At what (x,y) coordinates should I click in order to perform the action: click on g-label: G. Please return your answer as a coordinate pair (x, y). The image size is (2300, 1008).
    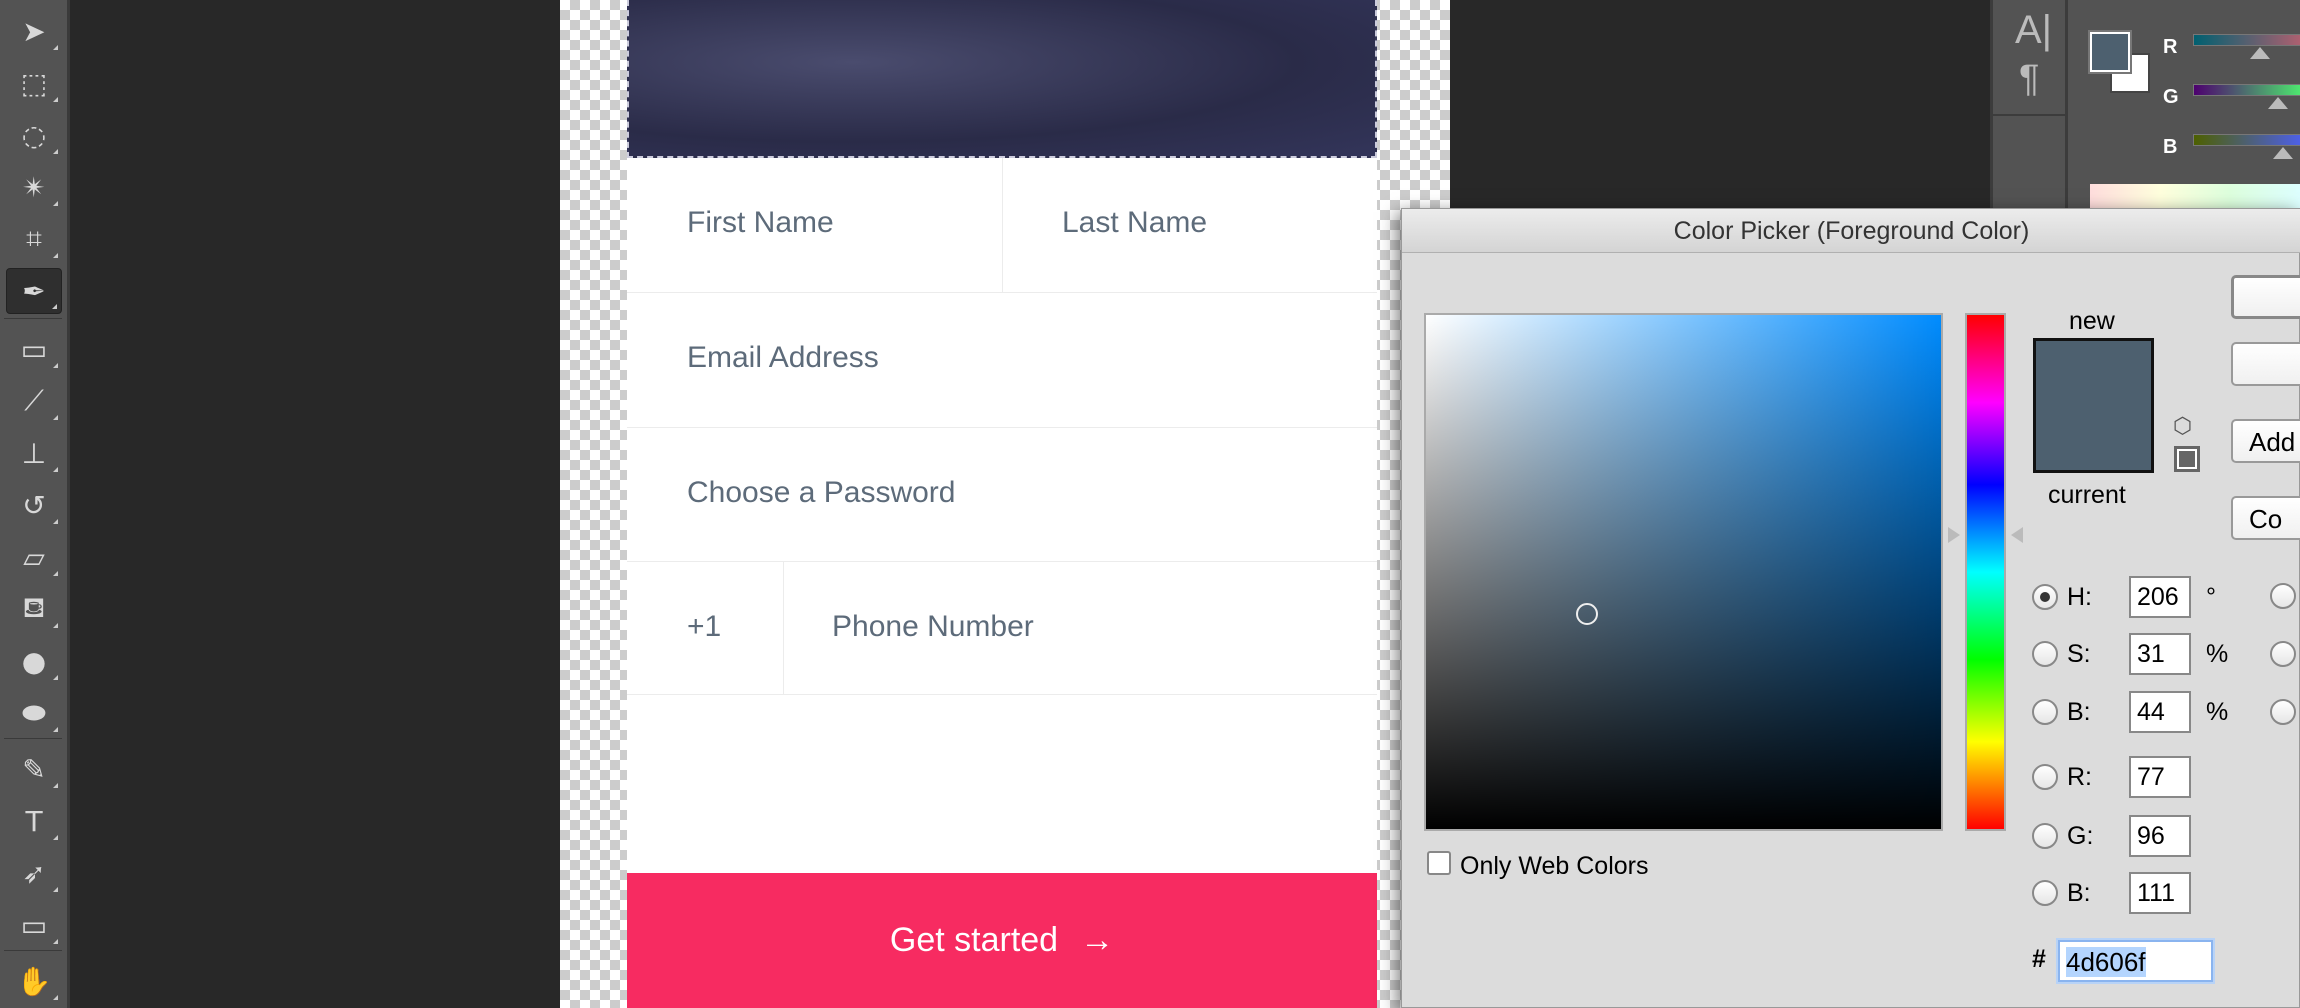
    Looking at the image, I should click on (2171, 97).